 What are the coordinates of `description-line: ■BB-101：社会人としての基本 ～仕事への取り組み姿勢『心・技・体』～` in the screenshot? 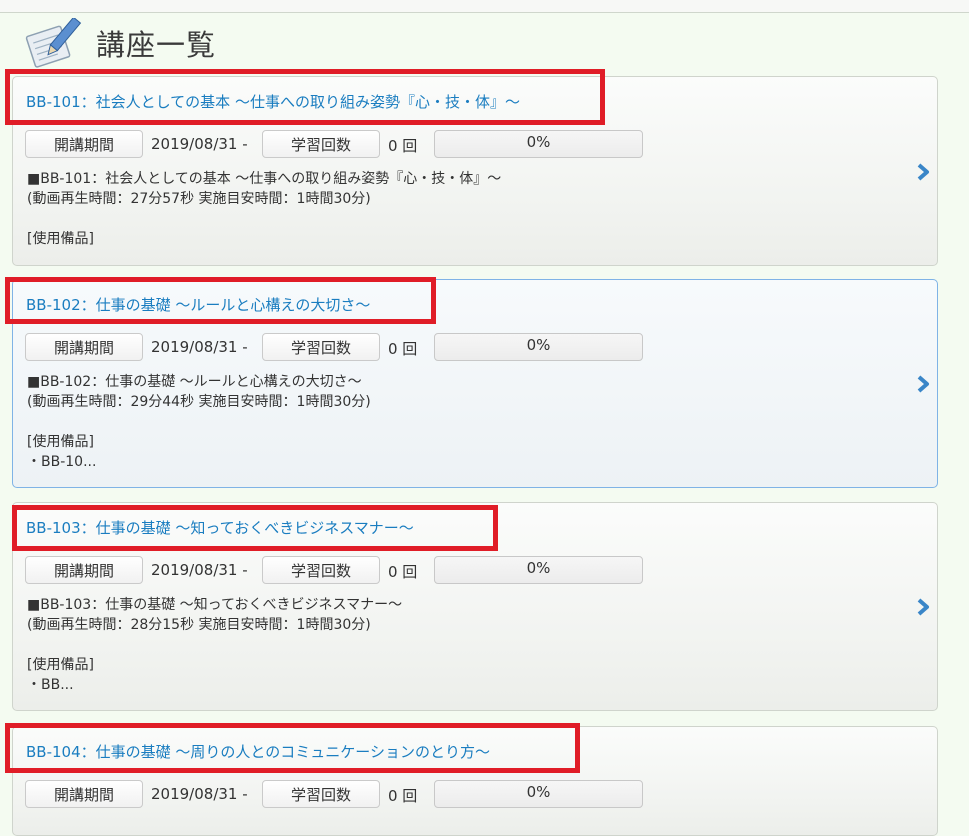 It's located at (264, 179).